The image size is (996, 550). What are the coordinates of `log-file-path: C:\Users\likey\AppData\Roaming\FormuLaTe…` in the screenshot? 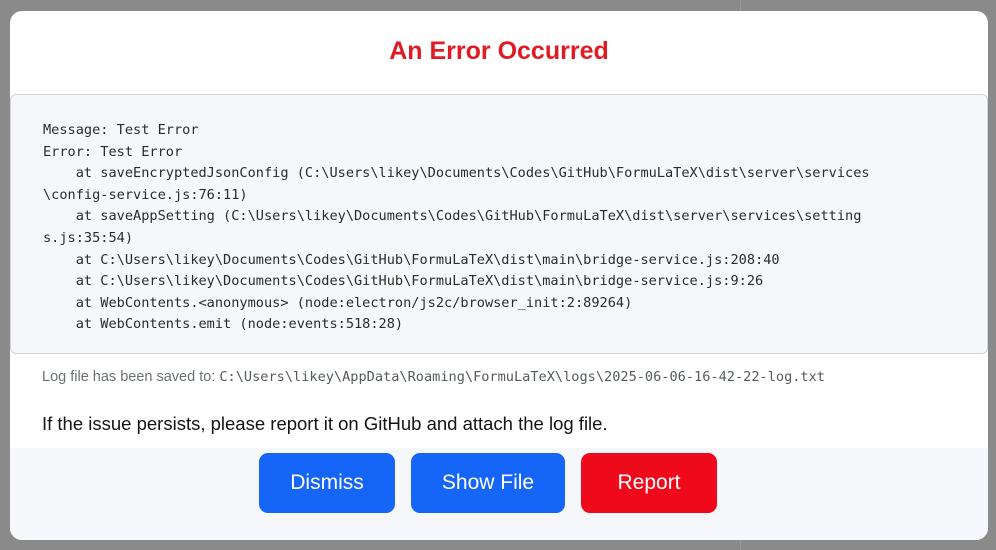 It's located at (522, 377).